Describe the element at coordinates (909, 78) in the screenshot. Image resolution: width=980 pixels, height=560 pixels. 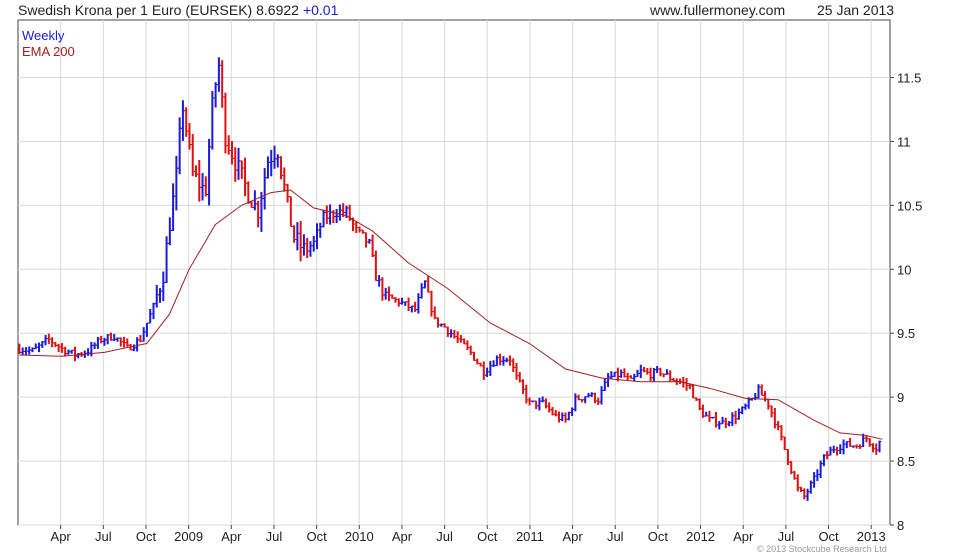
I see `y-tick-label: 11.5` at that location.